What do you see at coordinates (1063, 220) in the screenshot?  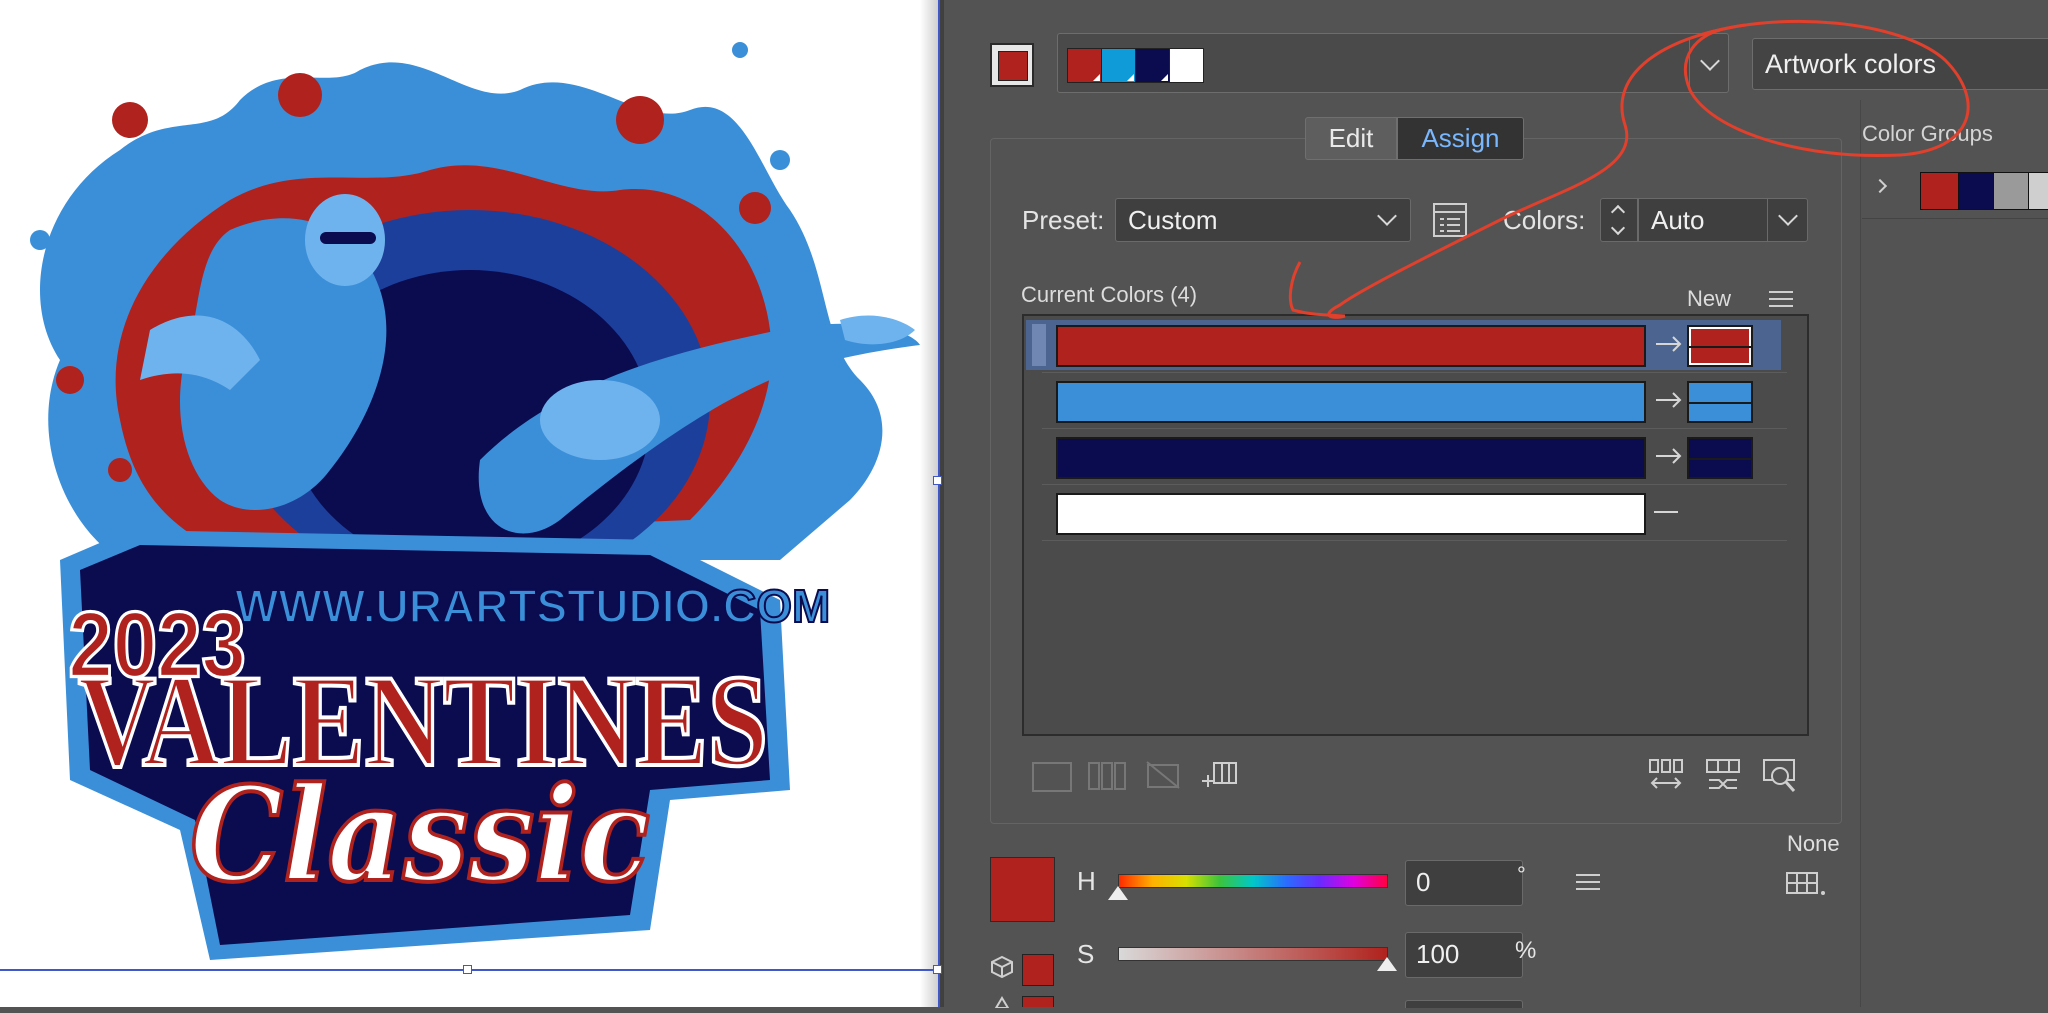 I see `preset-label: Preset:` at bounding box center [1063, 220].